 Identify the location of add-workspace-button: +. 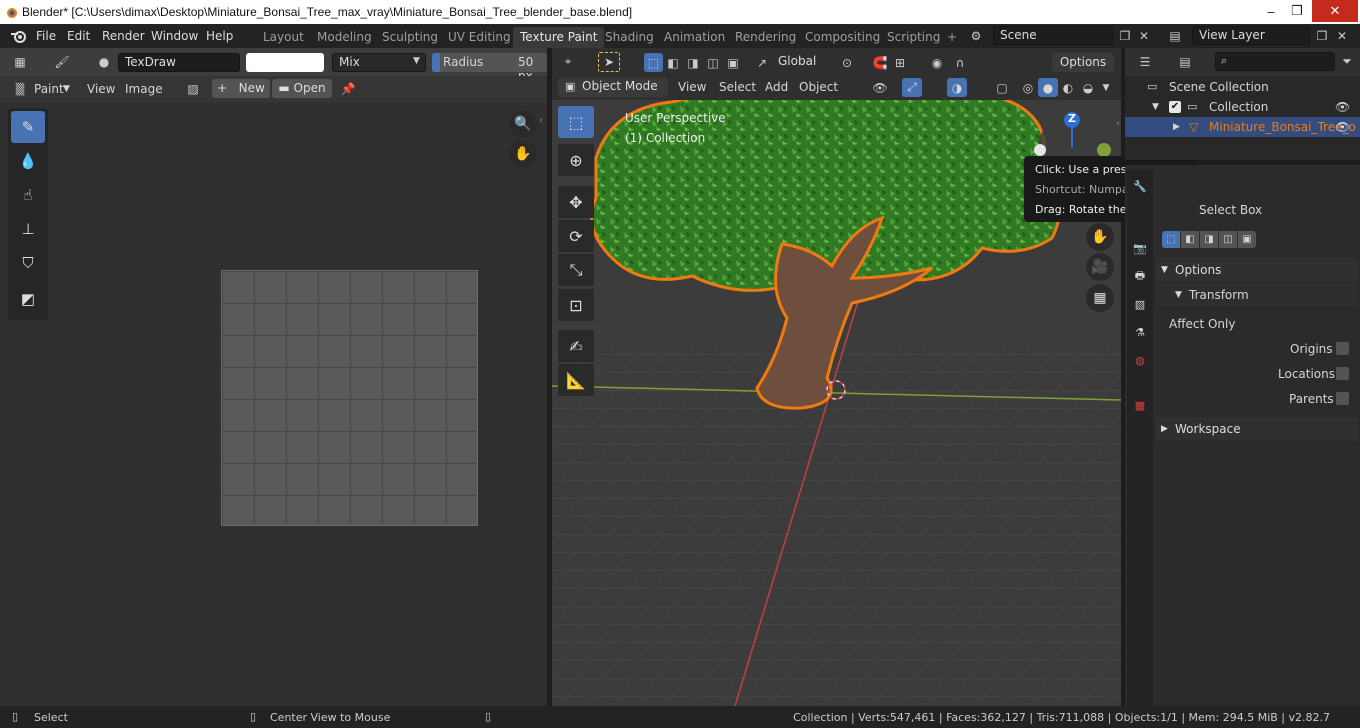
(952, 37).